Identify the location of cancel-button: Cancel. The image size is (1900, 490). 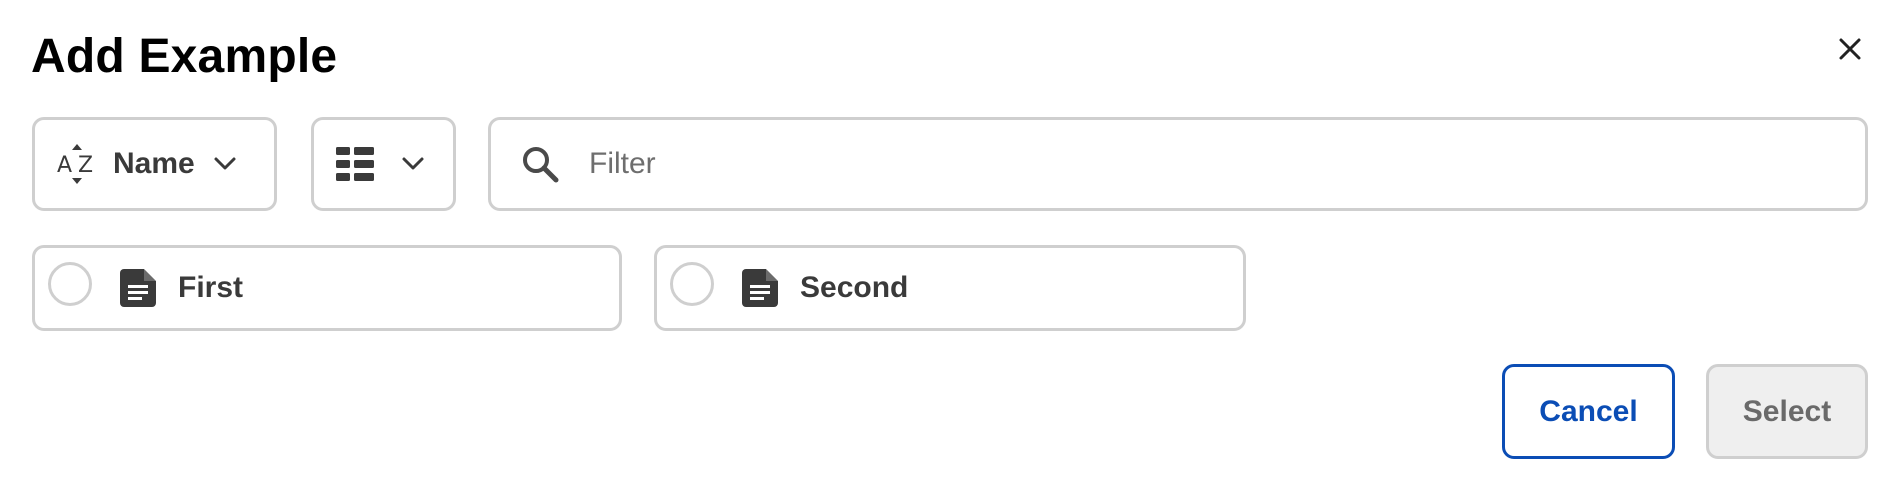
(1588, 411).